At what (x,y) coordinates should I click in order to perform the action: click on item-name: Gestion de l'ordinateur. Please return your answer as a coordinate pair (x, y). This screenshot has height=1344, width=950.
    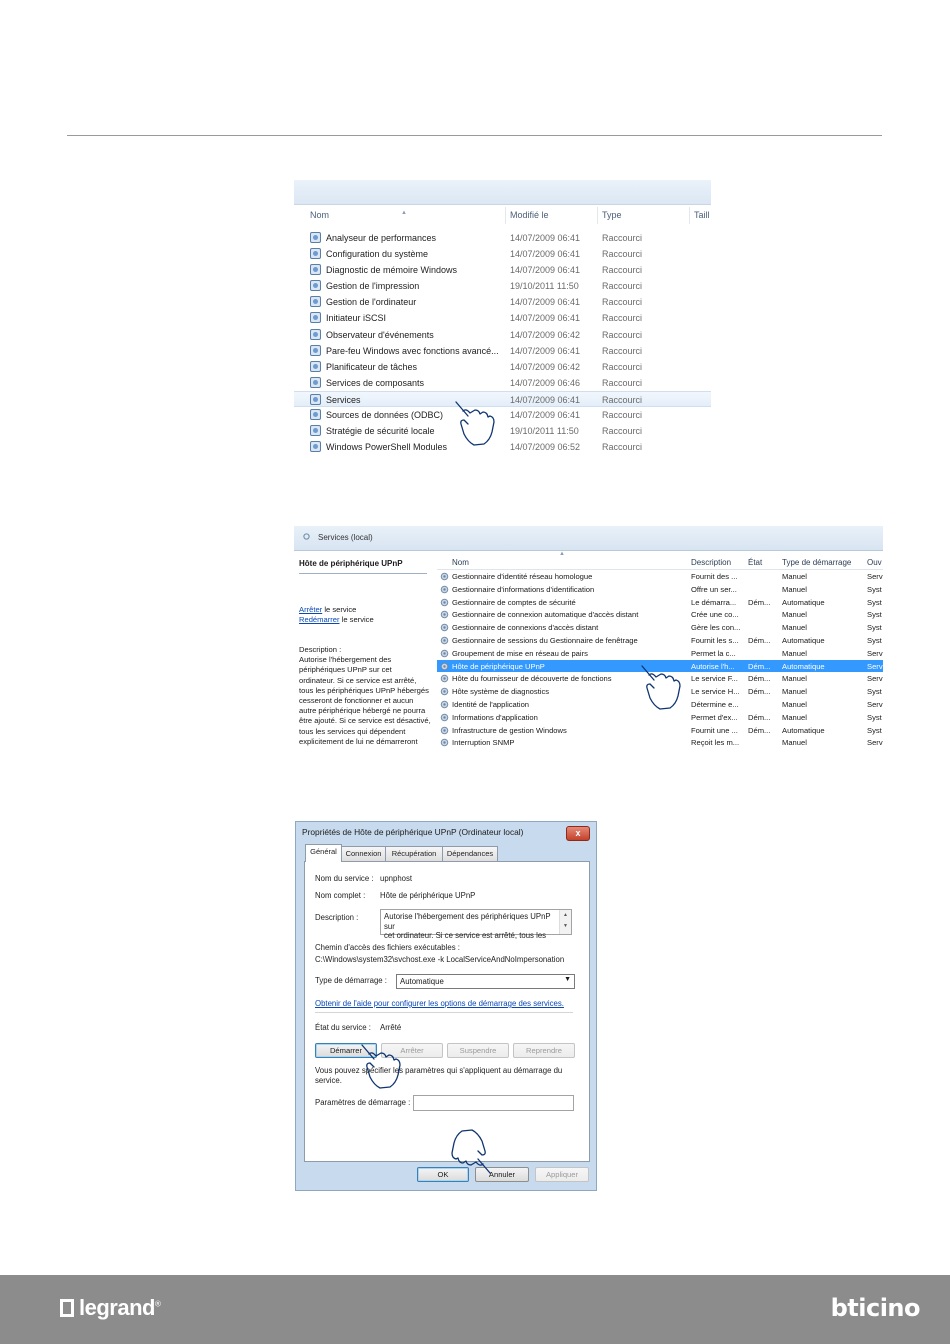
    Looking at the image, I should click on (371, 302).